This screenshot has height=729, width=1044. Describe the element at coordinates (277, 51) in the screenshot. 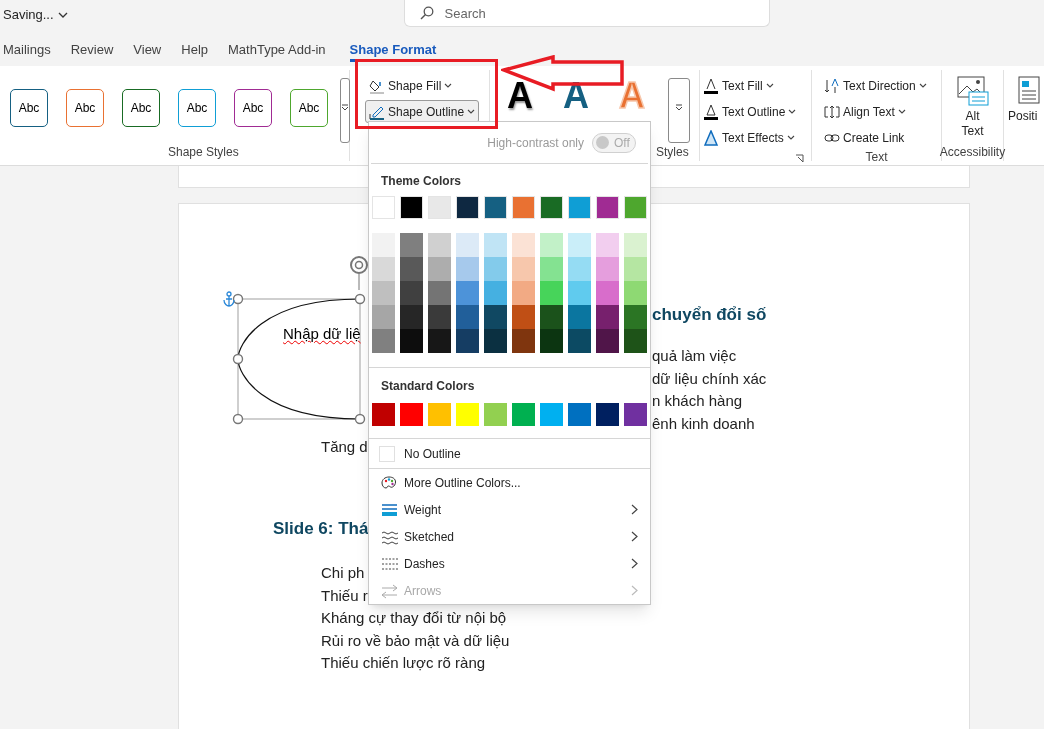

I see `ribbon-tab: MathType Add-in` at that location.